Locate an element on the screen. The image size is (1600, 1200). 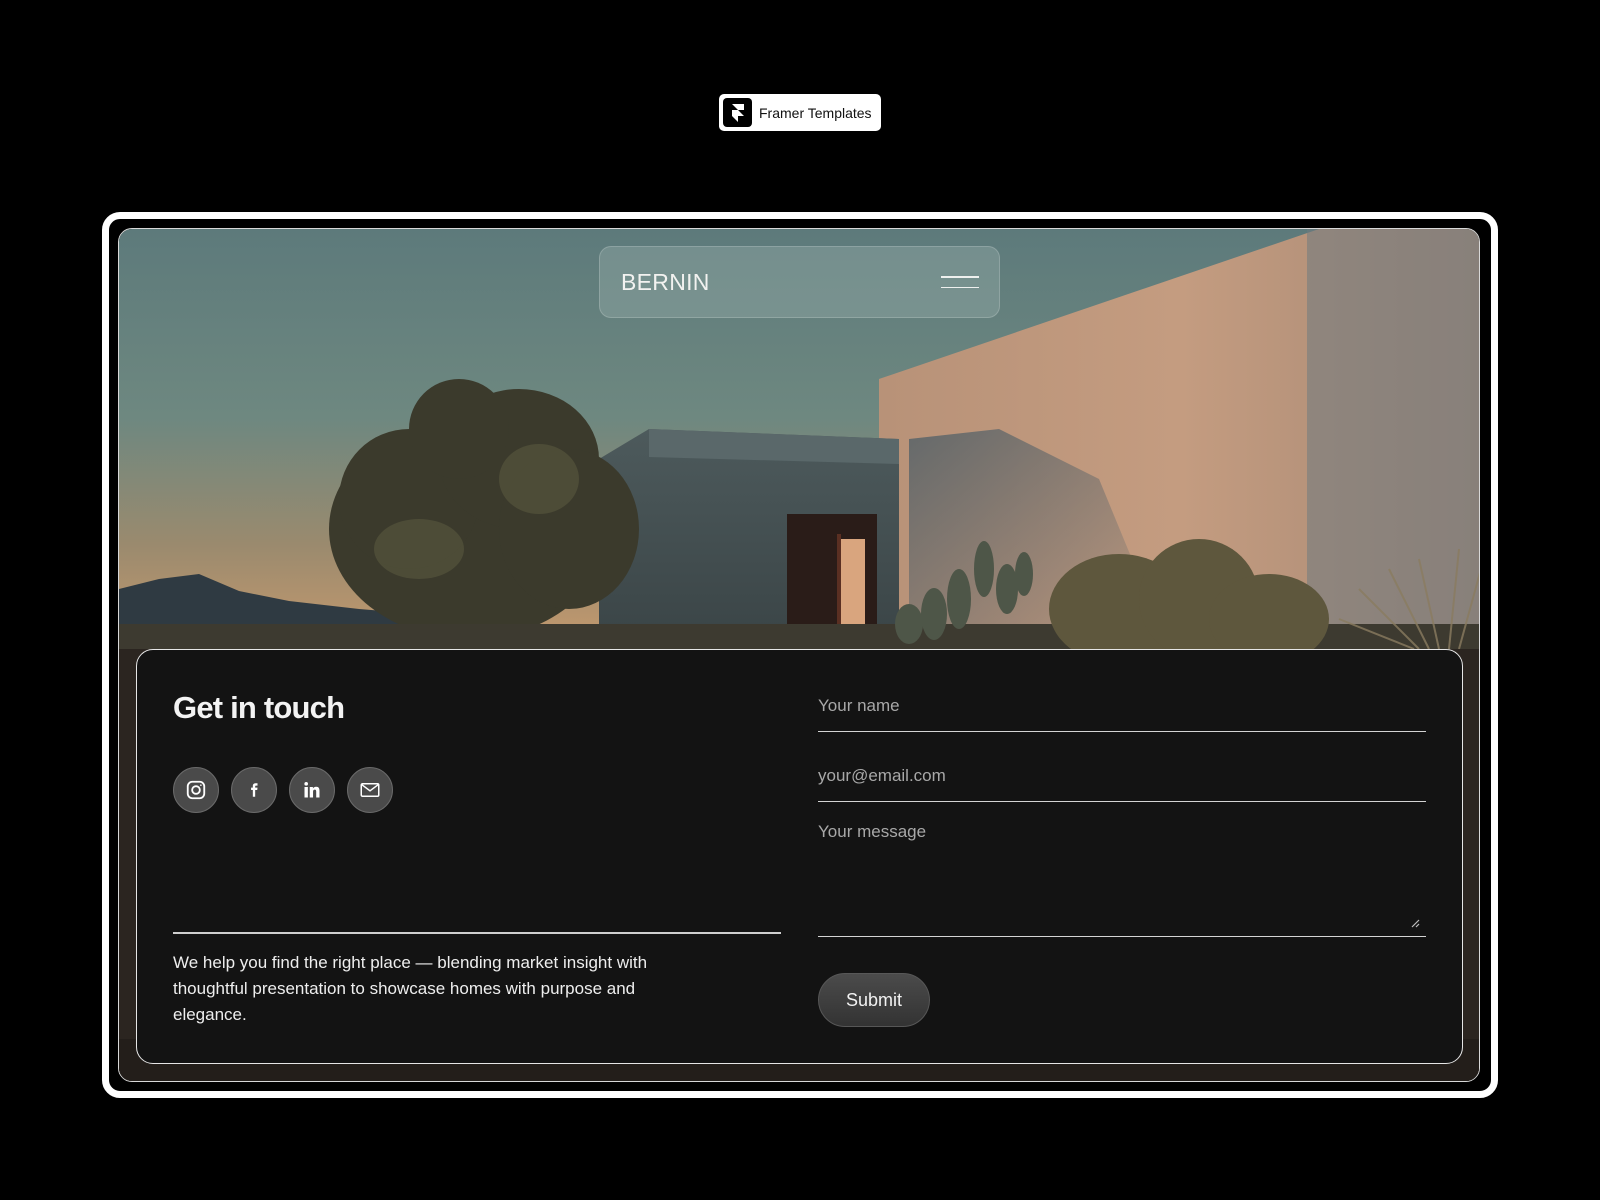
name-input is located at coordinates (1122, 706).